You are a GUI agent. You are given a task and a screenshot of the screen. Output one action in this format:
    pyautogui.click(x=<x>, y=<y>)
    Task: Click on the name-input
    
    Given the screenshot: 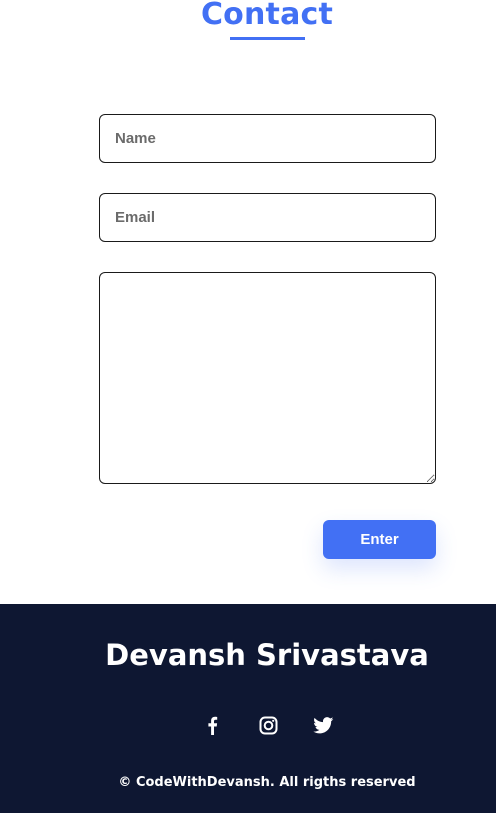 What is the action you would take?
    pyautogui.click(x=267, y=138)
    